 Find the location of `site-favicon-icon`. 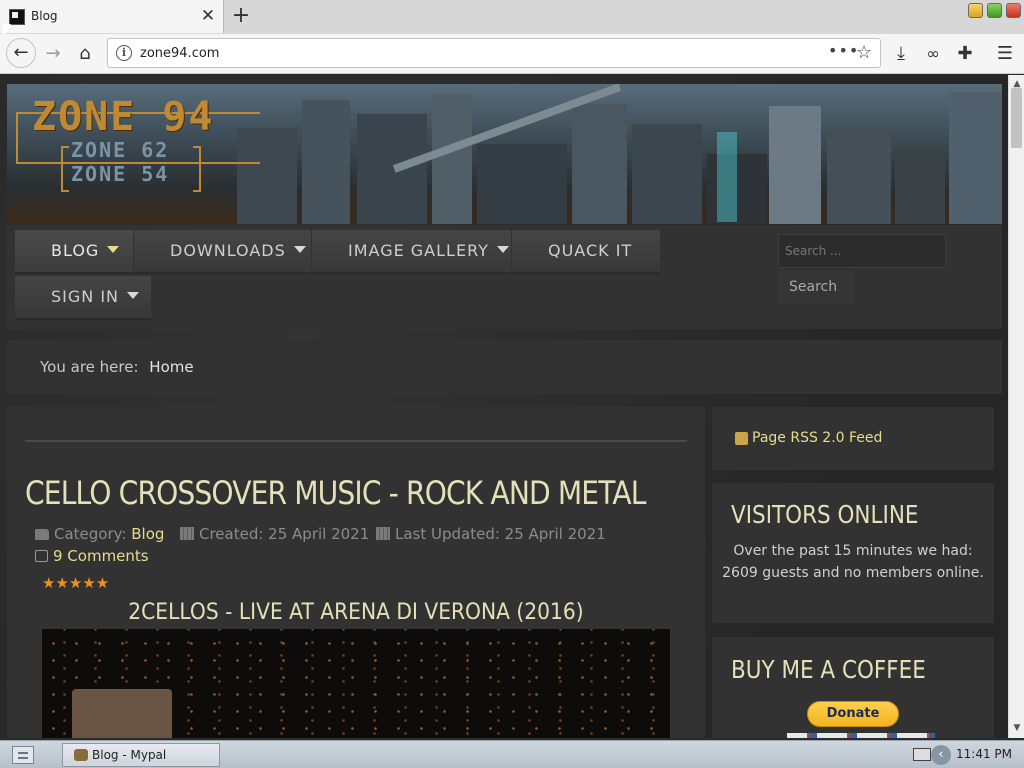

site-favicon-icon is located at coordinates (17, 17).